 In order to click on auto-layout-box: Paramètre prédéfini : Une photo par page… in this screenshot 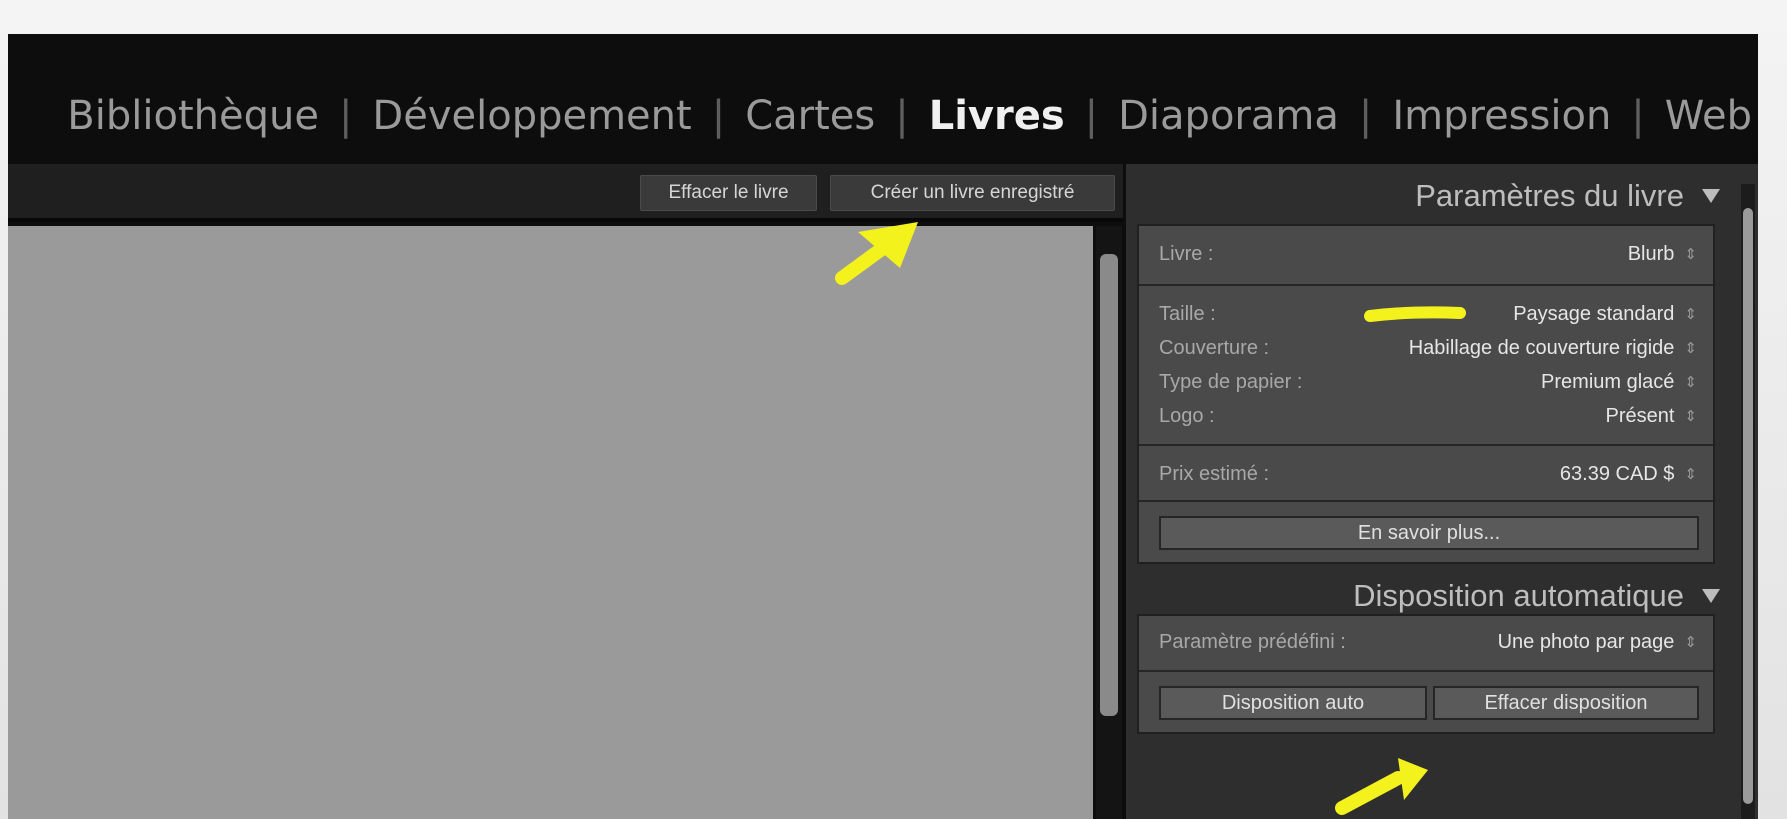, I will do `click(1426, 674)`.